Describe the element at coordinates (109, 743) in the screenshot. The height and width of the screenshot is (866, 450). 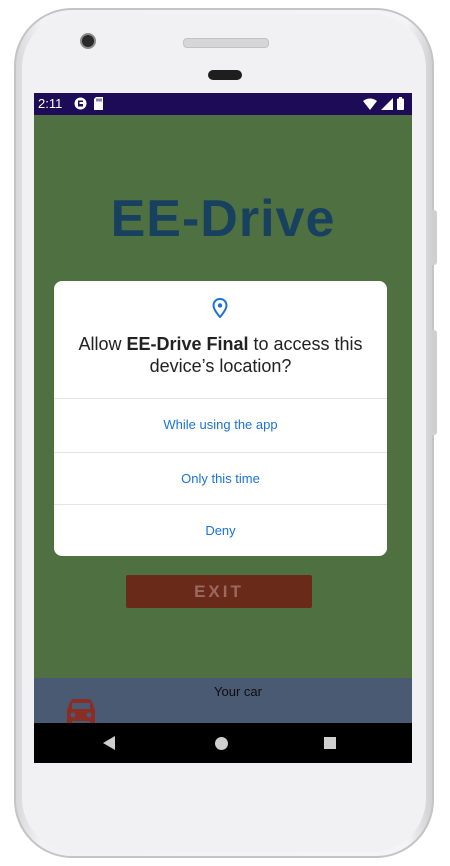
I see `back-icon` at that location.